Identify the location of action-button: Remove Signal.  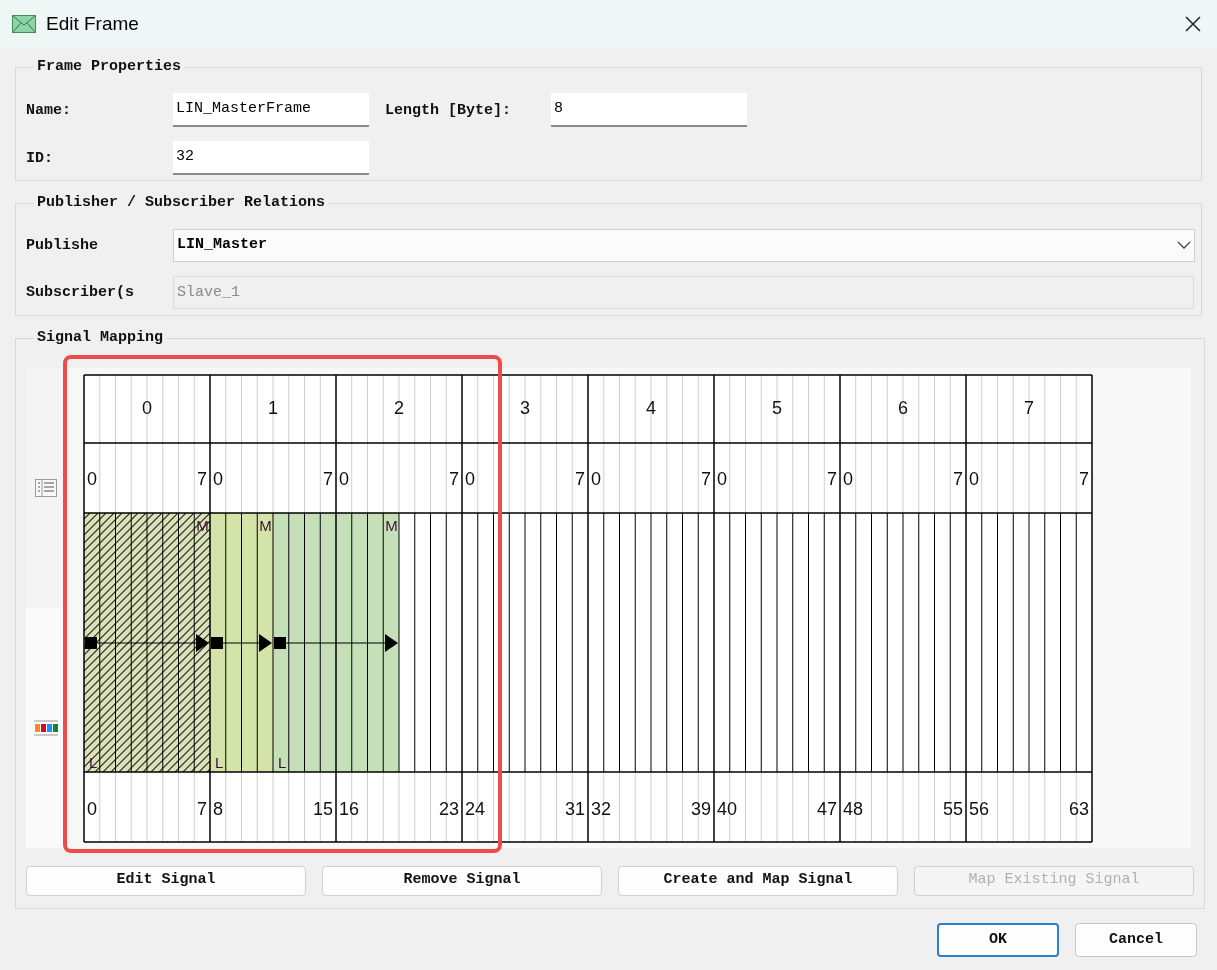
(462, 880).